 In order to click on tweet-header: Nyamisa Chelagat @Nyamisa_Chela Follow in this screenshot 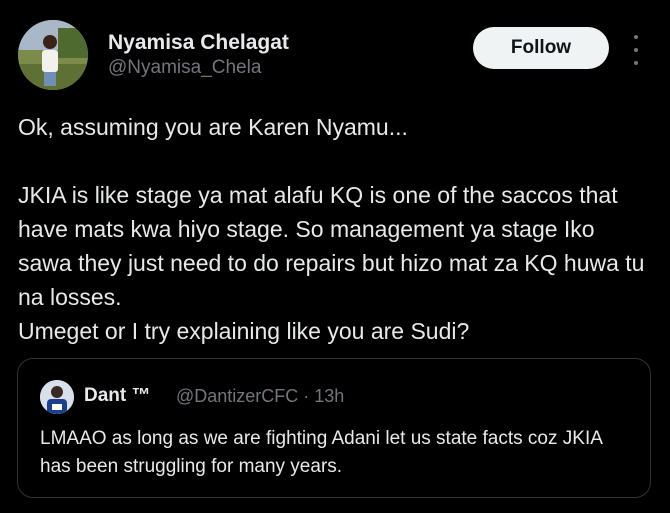, I will do `click(335, 56)`.